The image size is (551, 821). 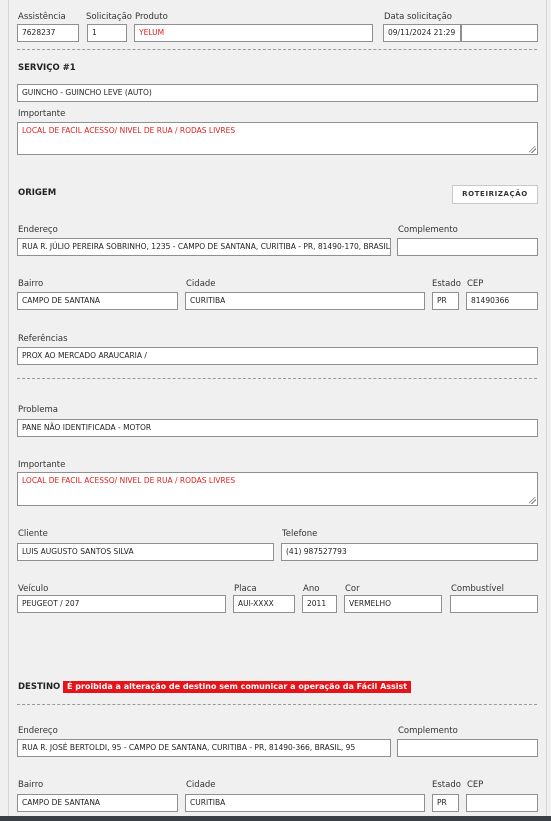 What do you see at coordinates (495, 194) in the screenshot?
I see `roteirizacao-button: ROTEIRIZAÇÃO` at bounding box center [495, 194].